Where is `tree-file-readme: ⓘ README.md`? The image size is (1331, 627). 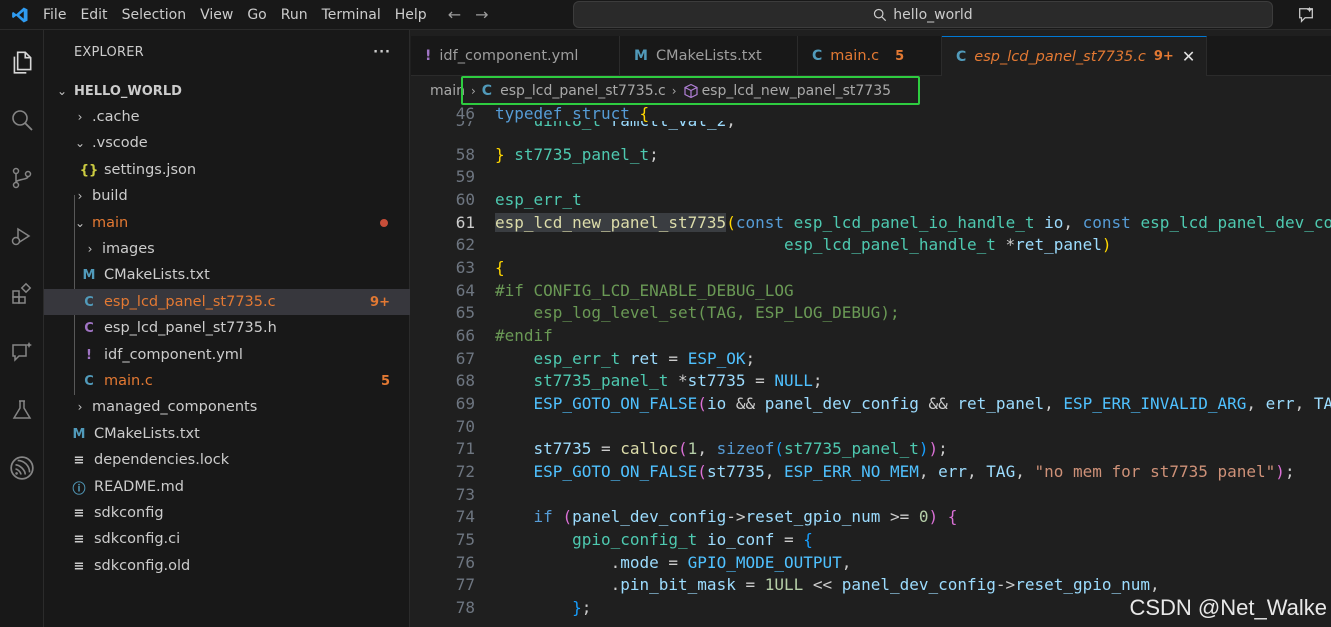
tree-file-readme: ⓘ README.md is located at coordinates (227, 487).